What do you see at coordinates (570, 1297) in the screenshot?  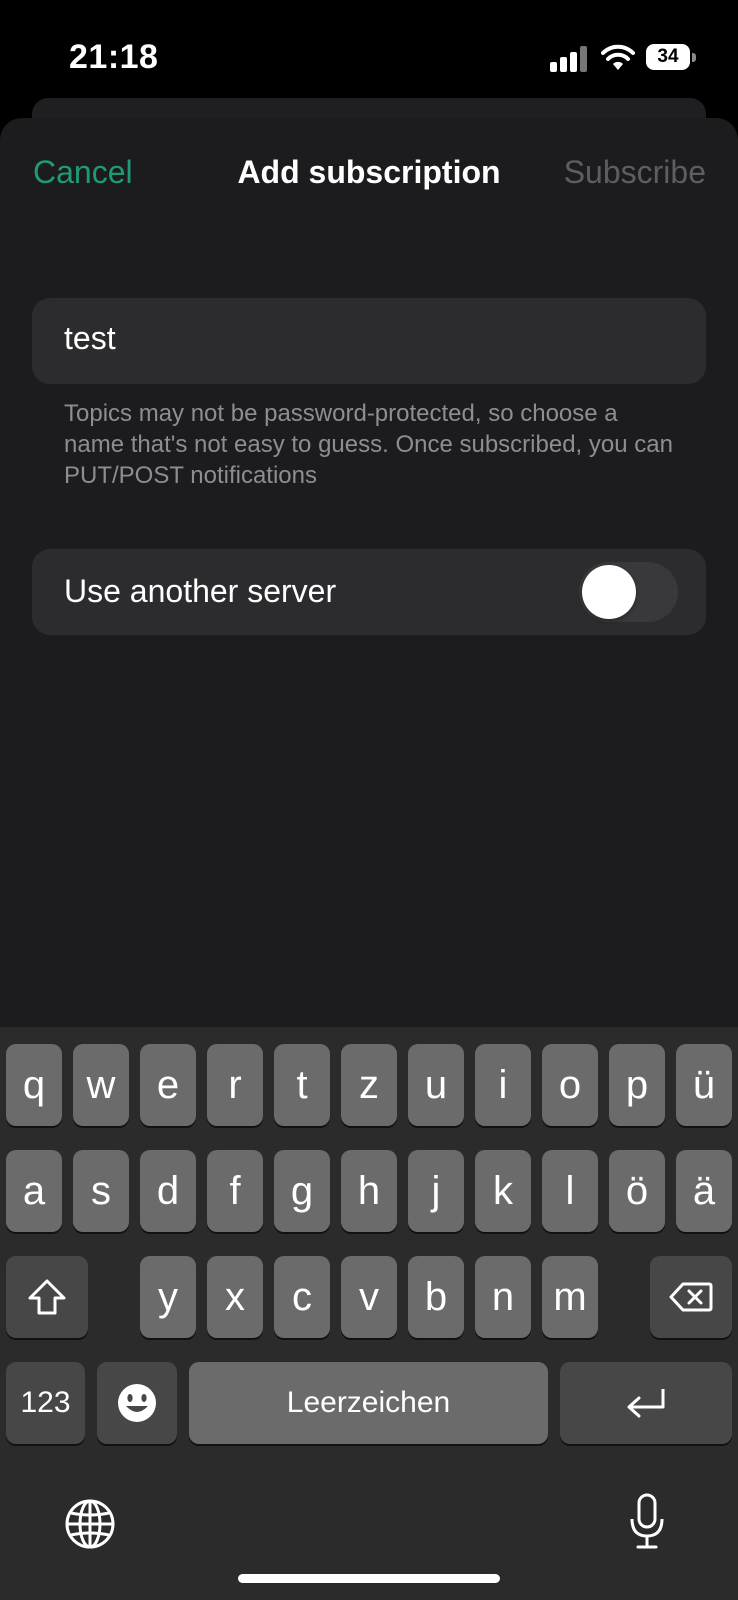 I see `key-m: m` at bounding box center [570, 1297].